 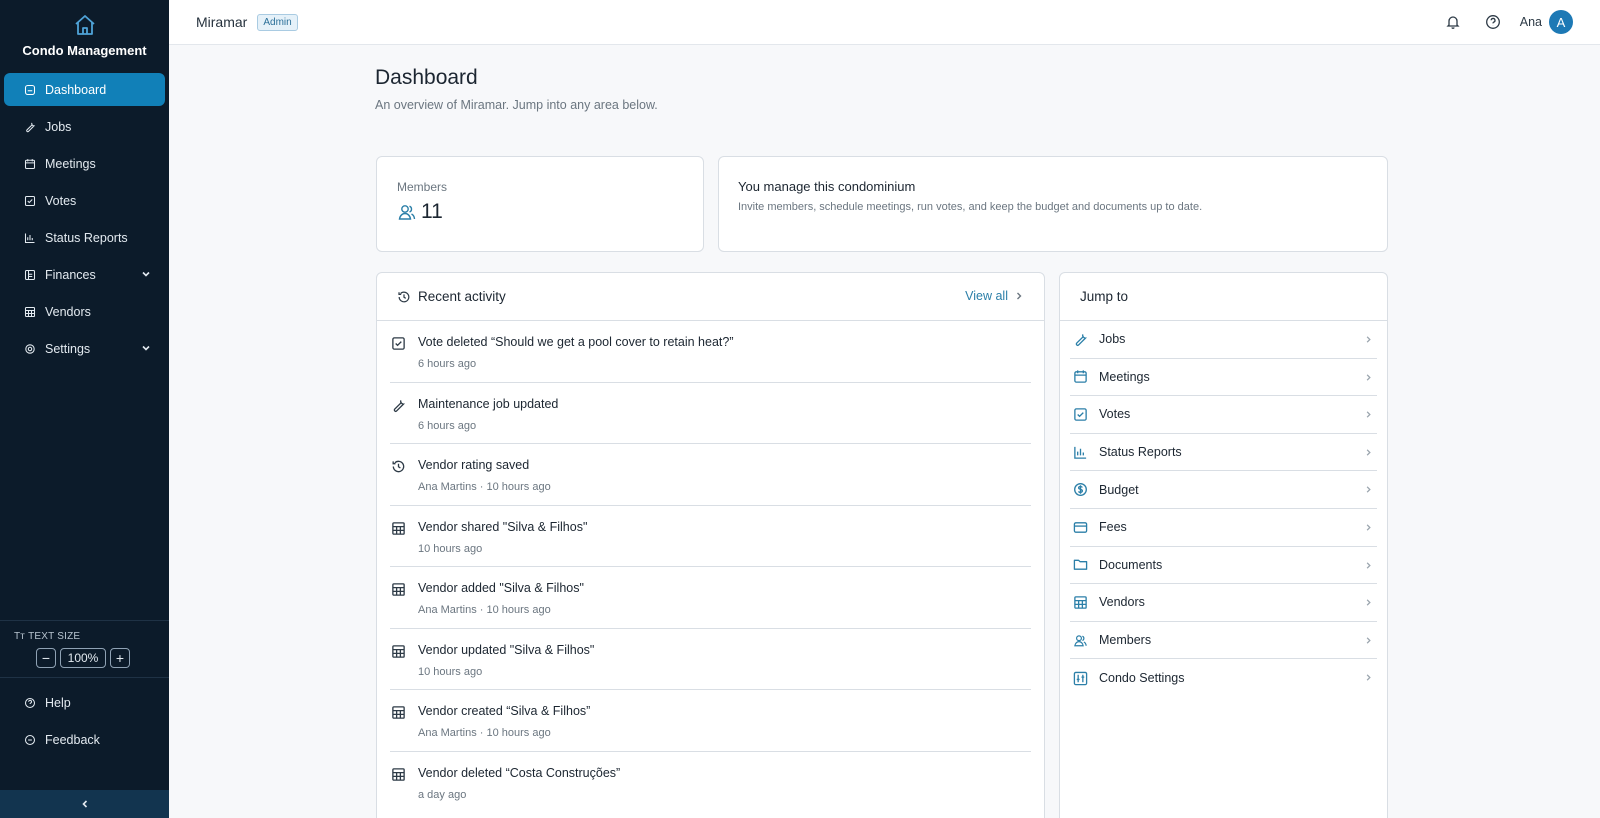 What do you see at coordinates (84, 739) in the screenshot?
I see `sidebar-item-feedback: Feedback` at bounding box center [84, 739].